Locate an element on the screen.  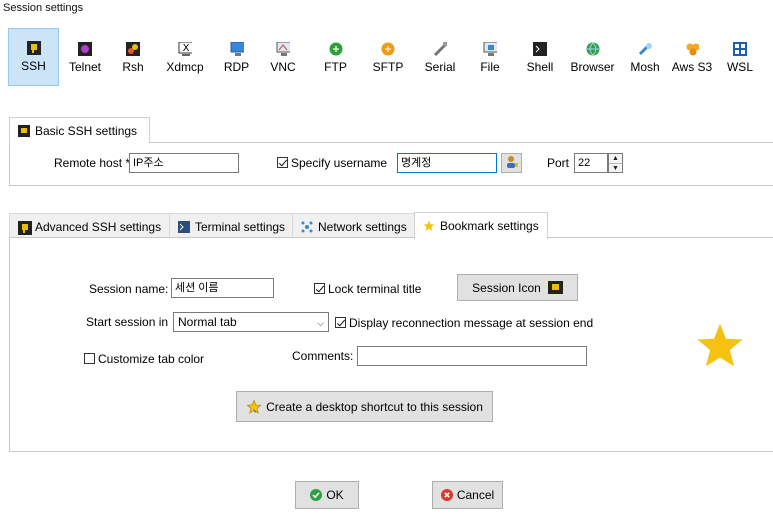
ftp-icon is located at coordinates (336, 49).